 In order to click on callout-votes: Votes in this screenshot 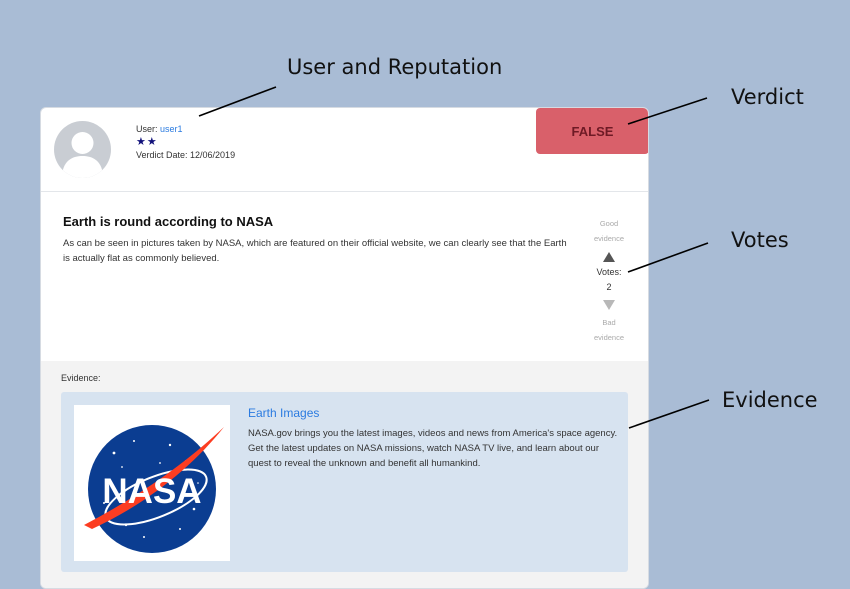, I will do `click(760, 240)`.